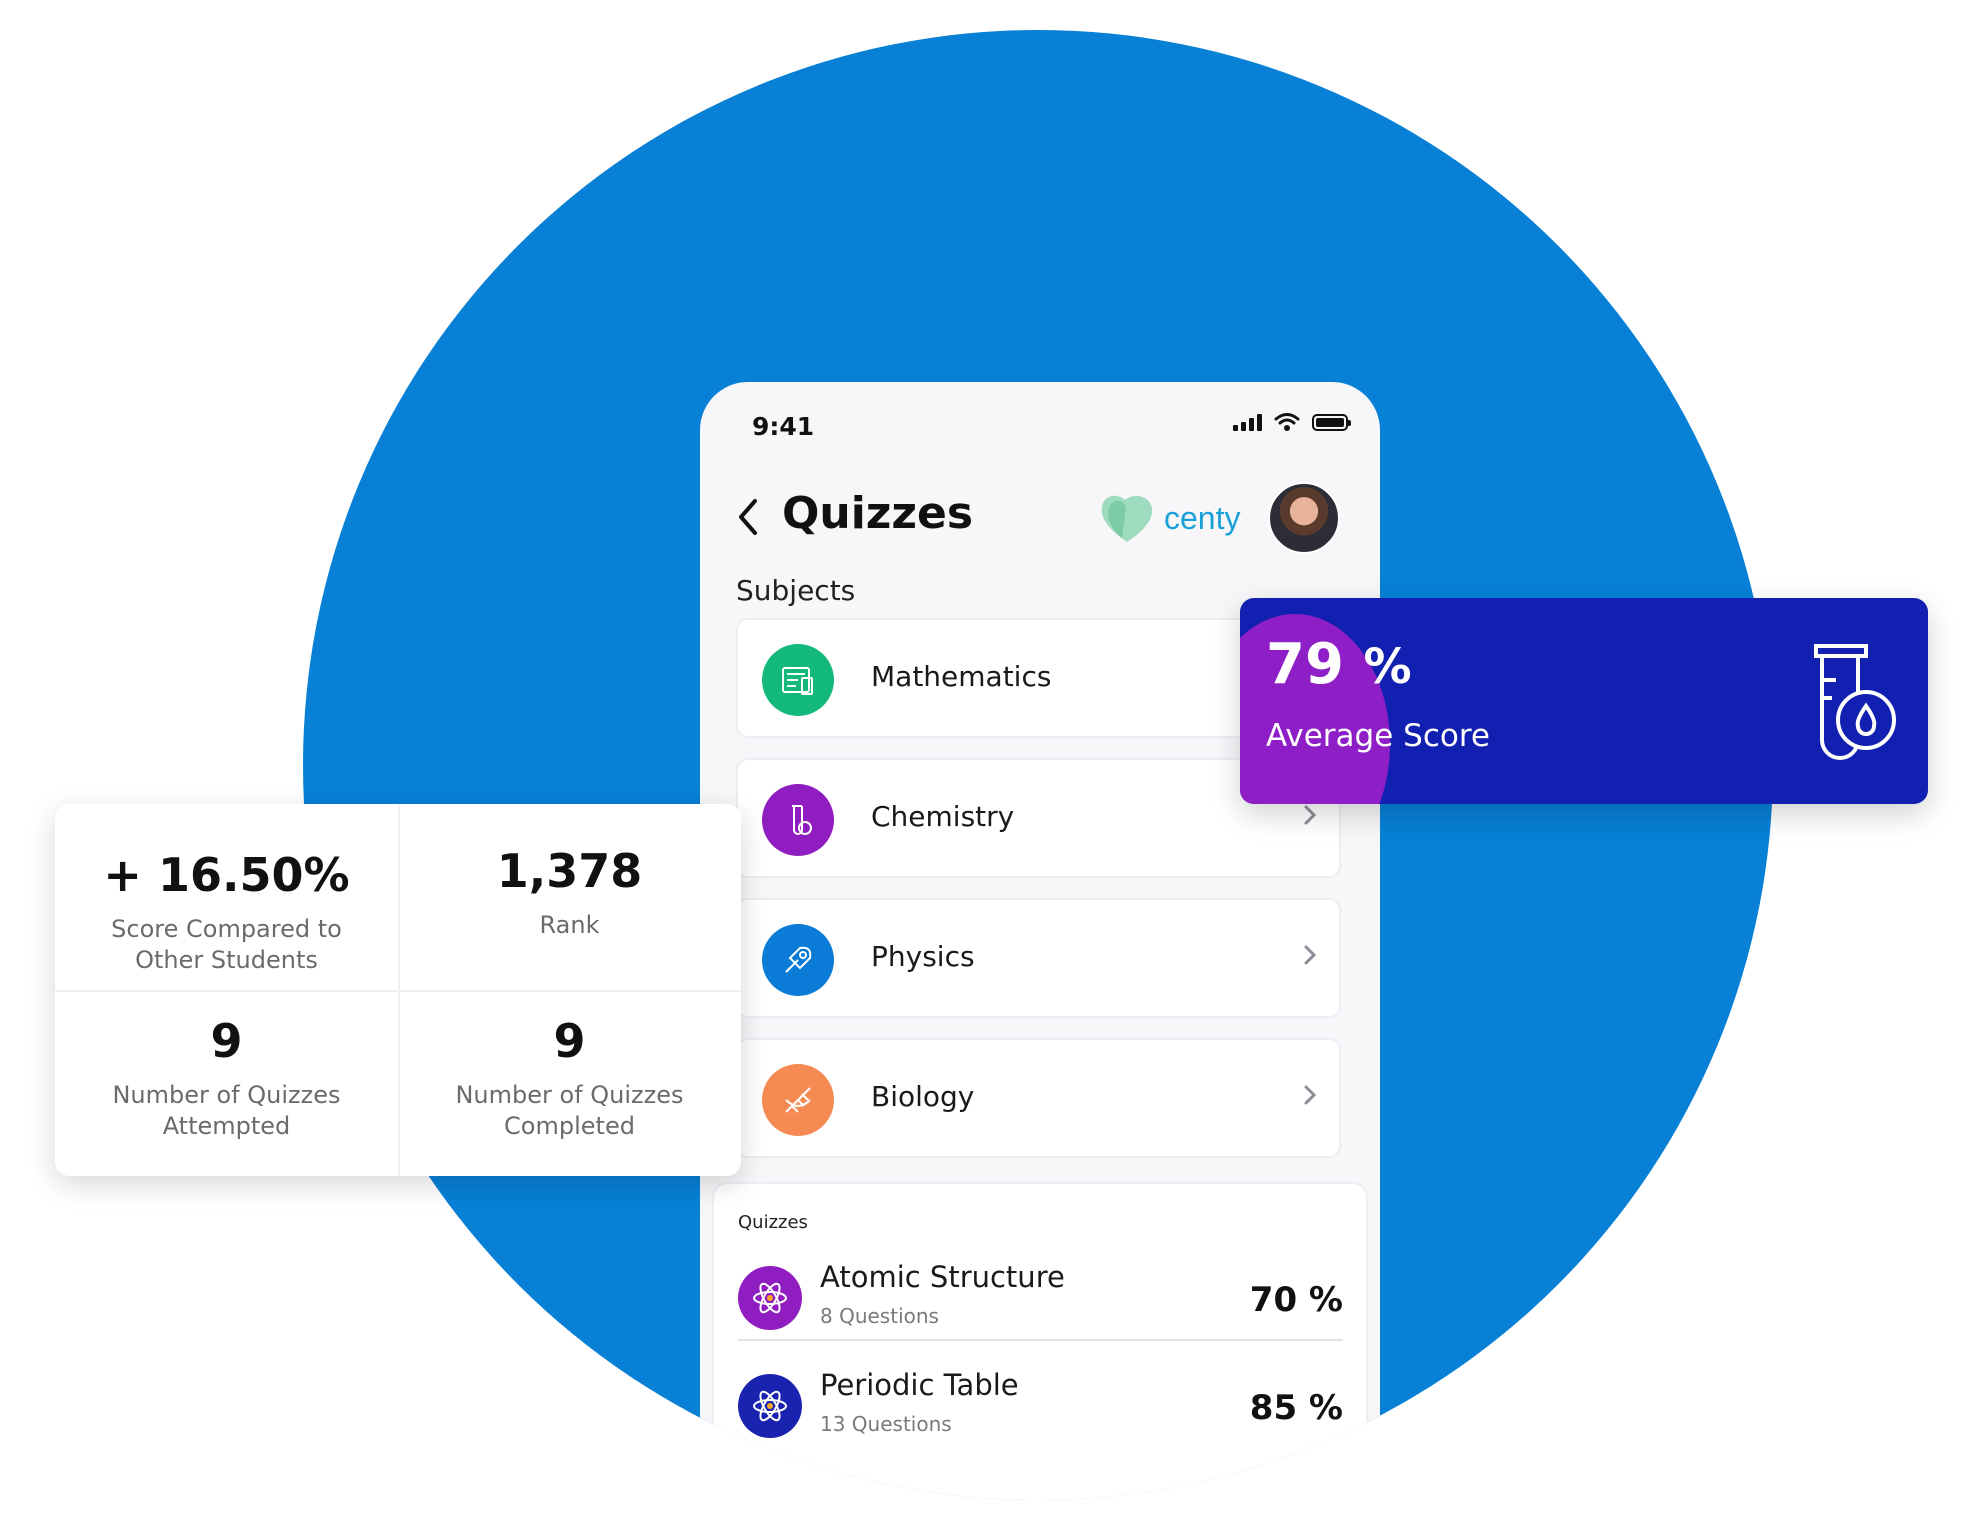  Describe the element at coordinates (1296, 1300) in the screenshot. I see `quiz-score: 70 %` at that location.